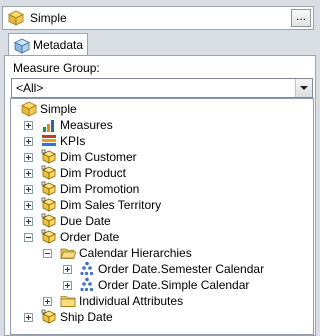 Image resolution: width=320 pixels, height=336 pixels. I want to click on tree-node-dim-customer: Dim Customer, so click(161, 157).